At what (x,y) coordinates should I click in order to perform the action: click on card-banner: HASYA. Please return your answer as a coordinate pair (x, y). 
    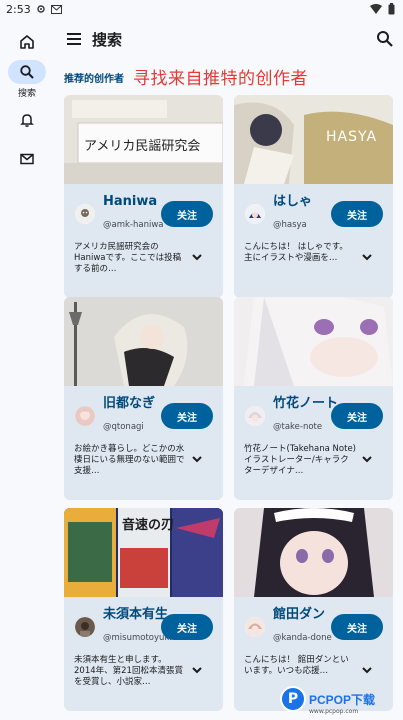
    Looking at the image, I should click on (313, 139).